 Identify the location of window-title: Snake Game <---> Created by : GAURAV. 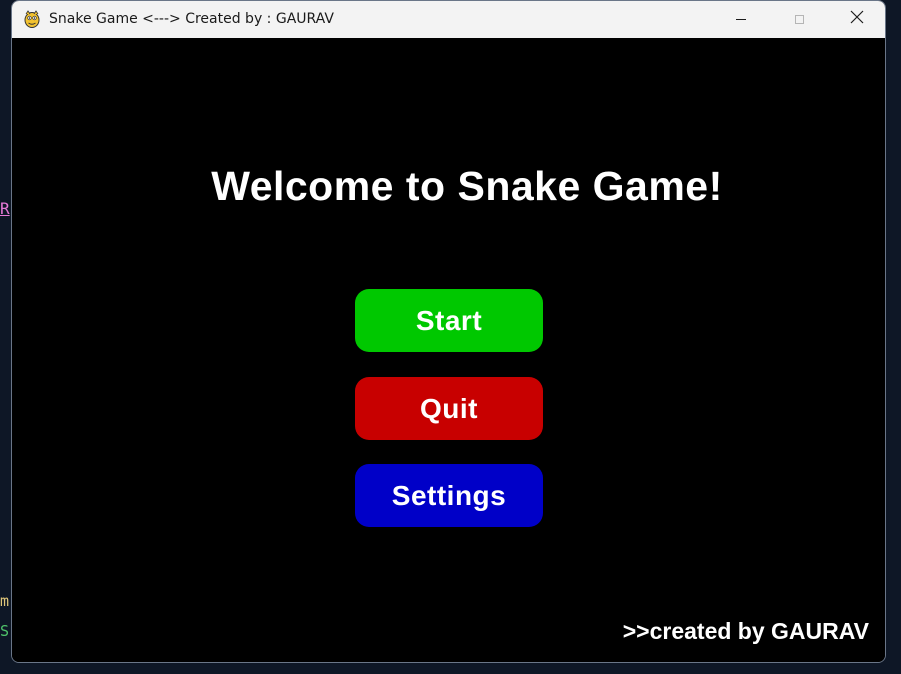
(191, 19).